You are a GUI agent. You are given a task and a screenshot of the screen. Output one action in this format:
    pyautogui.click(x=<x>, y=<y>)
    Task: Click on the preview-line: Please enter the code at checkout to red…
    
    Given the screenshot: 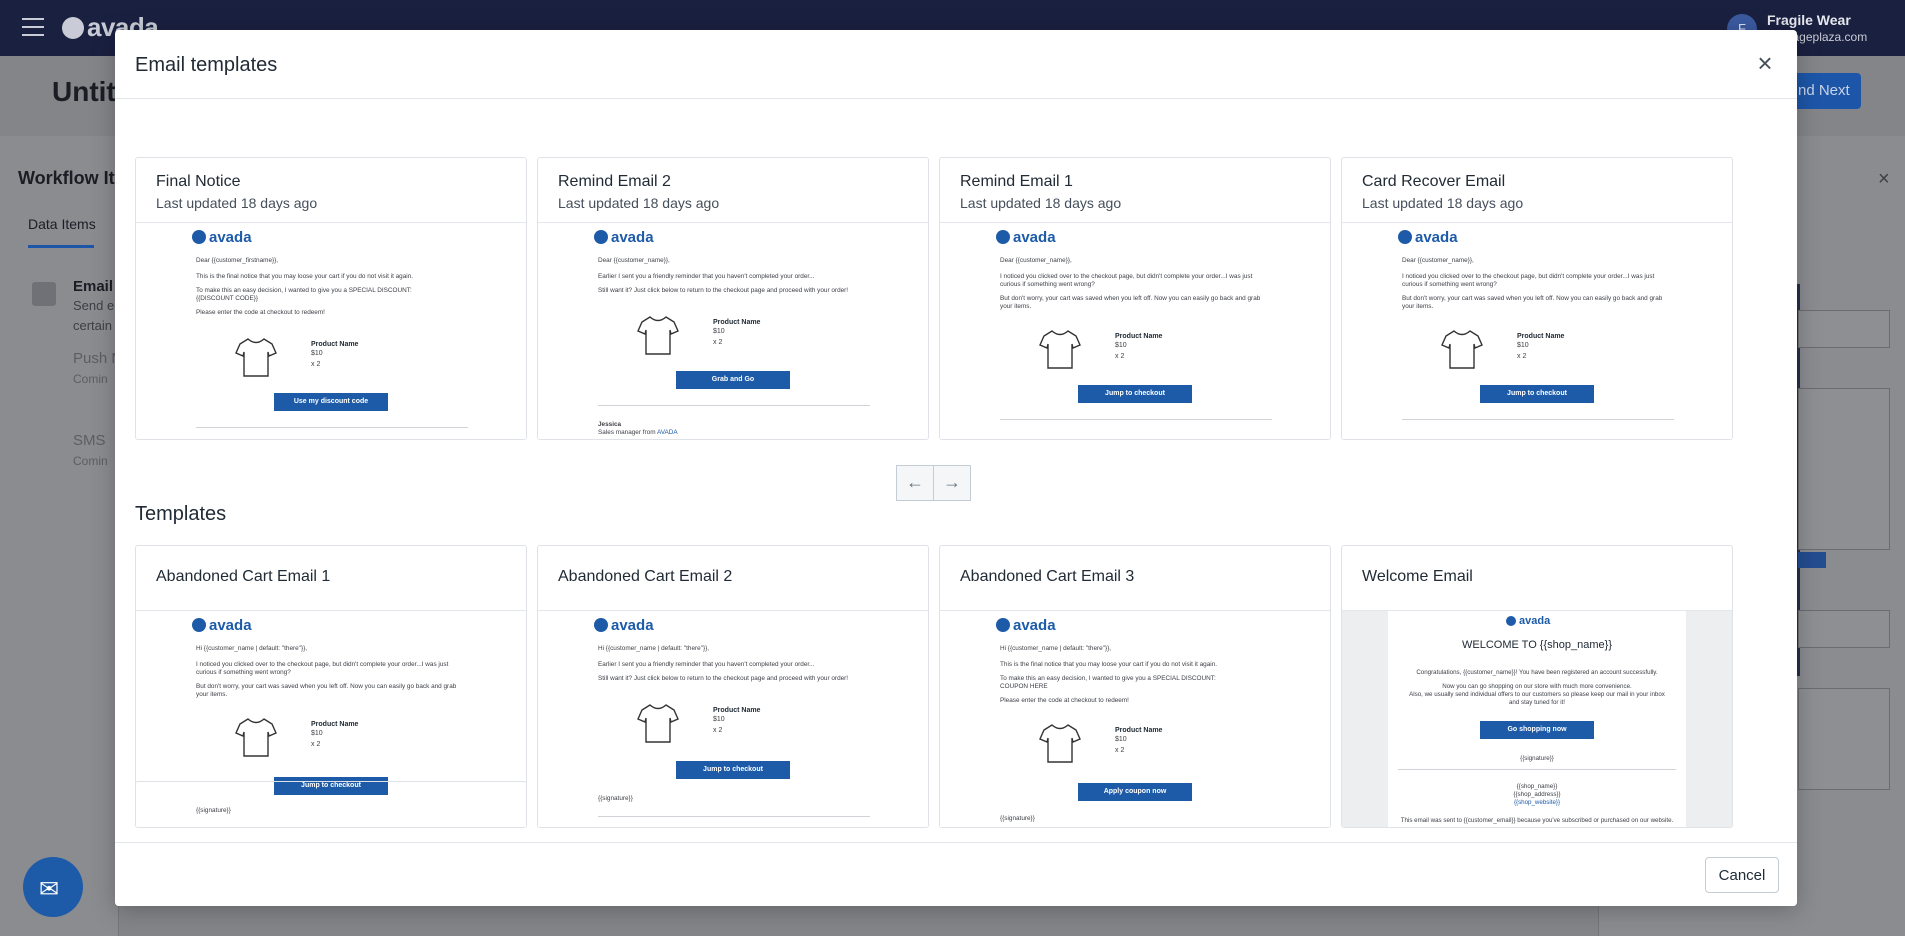 What is the action you would take?
    pyautogui.click(x=260, y=312)
    